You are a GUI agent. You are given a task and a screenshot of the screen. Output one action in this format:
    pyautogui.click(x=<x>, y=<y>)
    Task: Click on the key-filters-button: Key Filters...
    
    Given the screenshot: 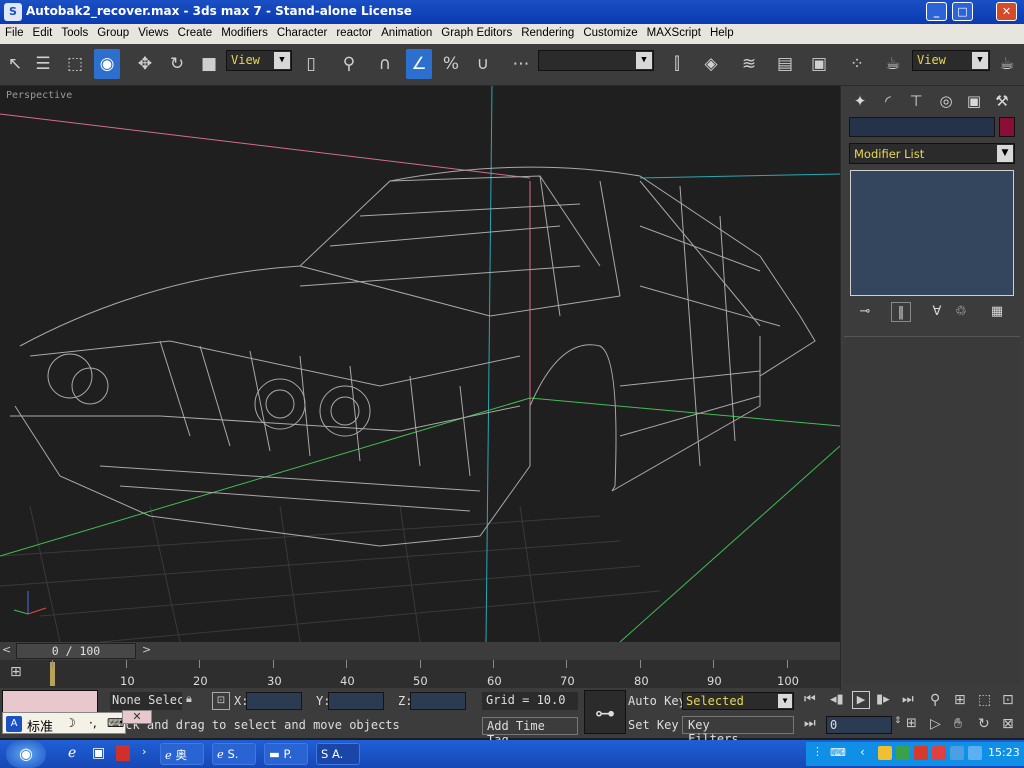 What is the action you would take?
    pyautogui.click(x=738, y=731)
    